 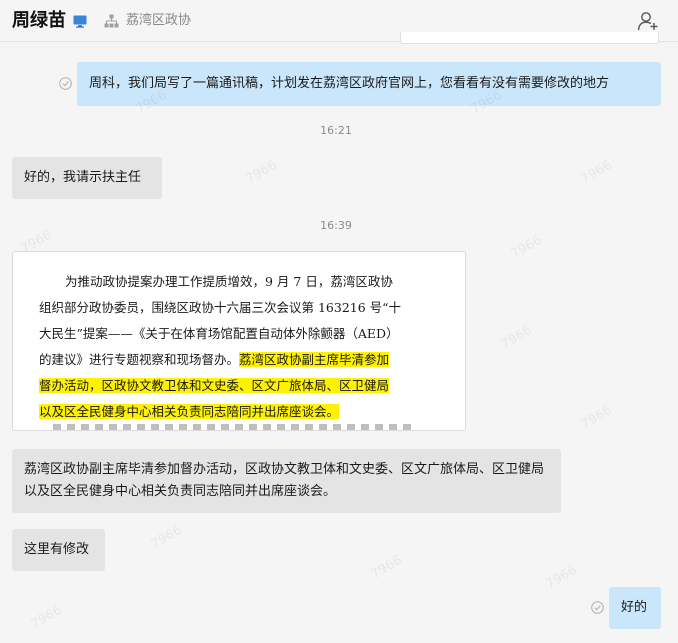 I want to click on document-line: 以及区全民健身中心相关负责同志陪同并出席座谈会。, so click(x=189, y=411).